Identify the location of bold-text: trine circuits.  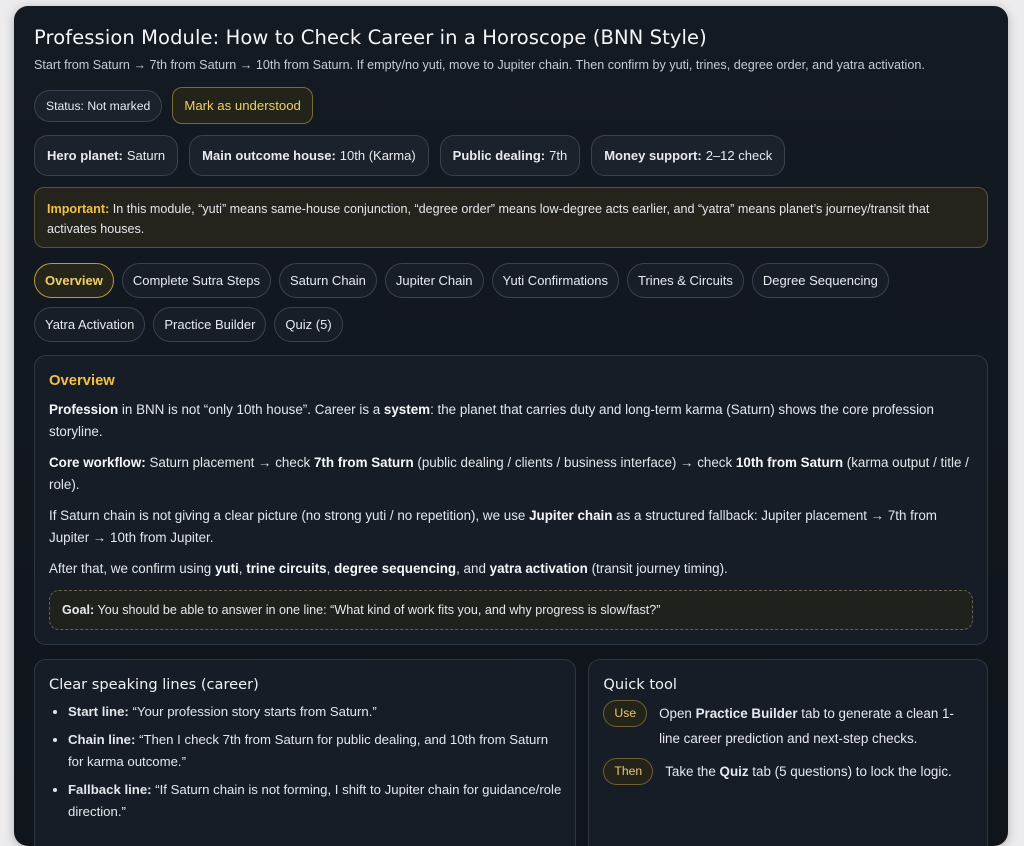
(286, 568).